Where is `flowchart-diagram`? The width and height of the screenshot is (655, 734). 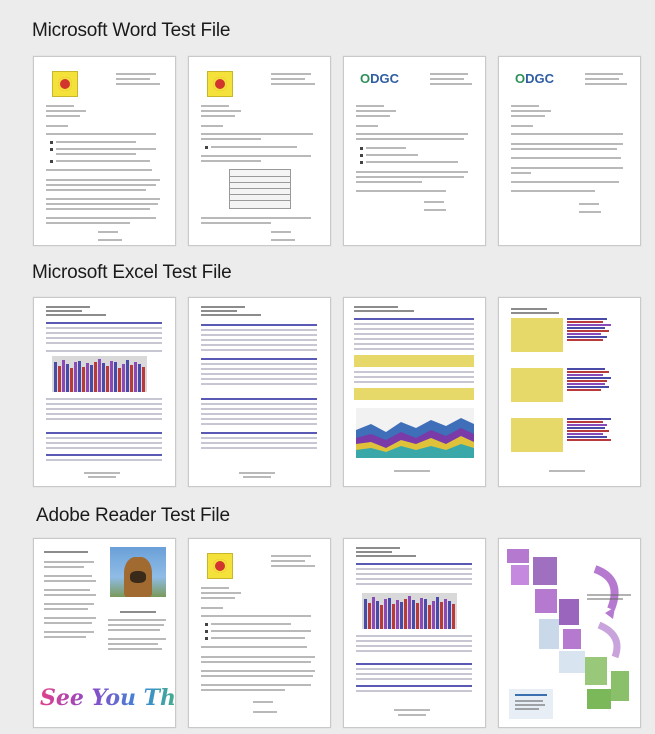
flowchart-diagram is located at coordinates (569, 634).